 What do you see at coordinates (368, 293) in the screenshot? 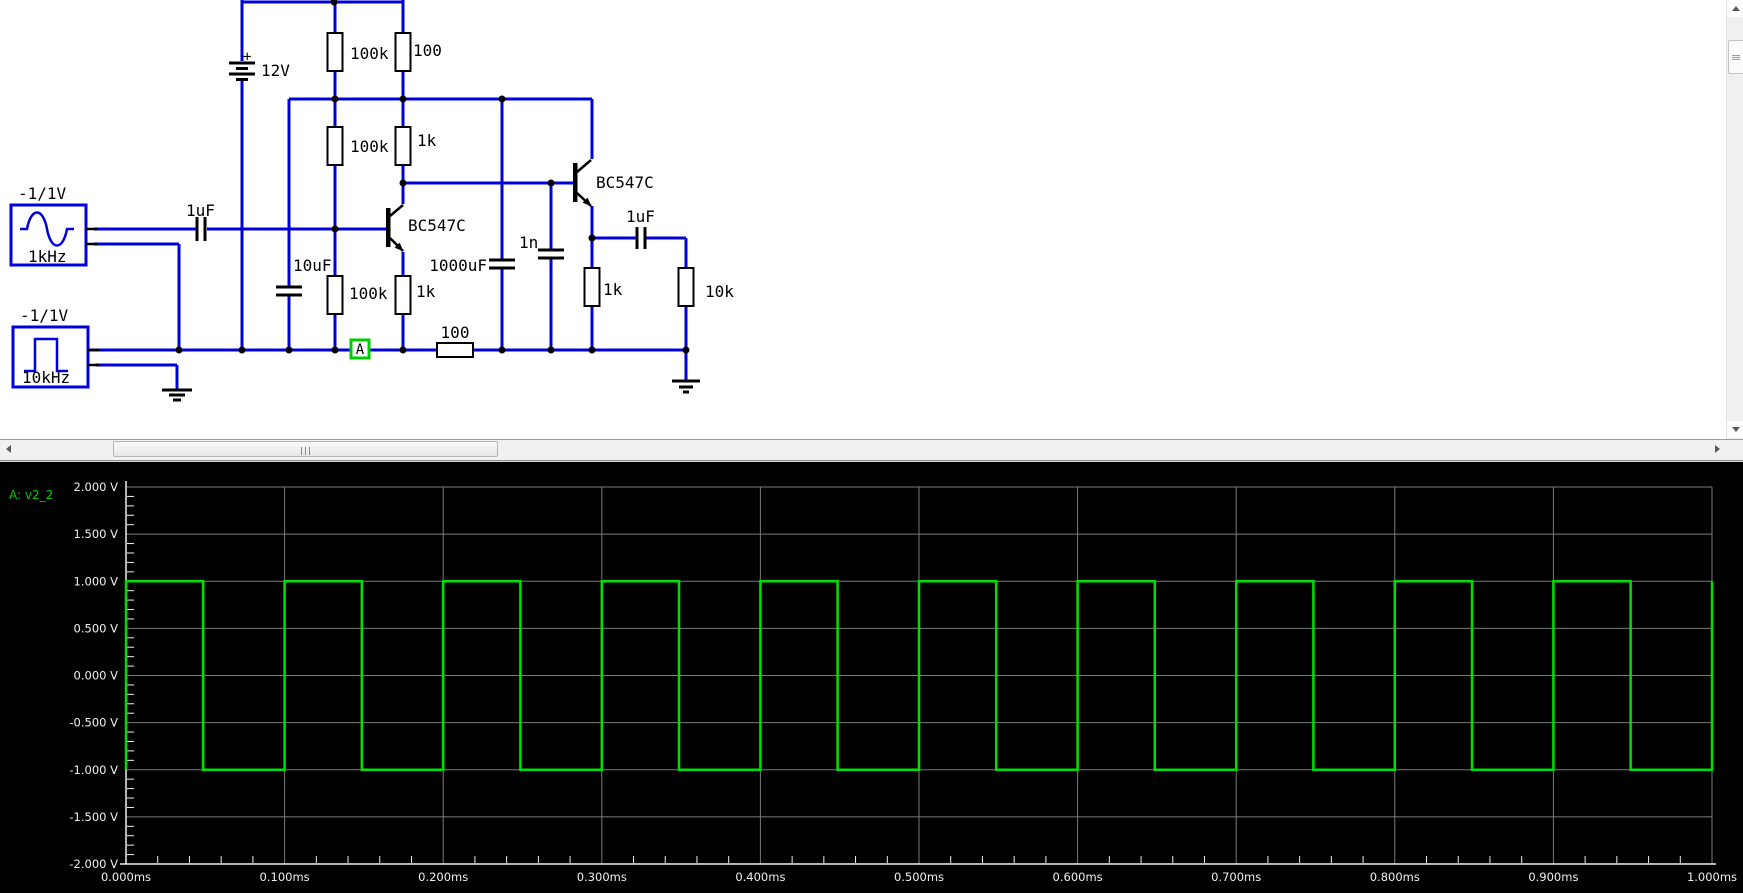
I see `label-r-bot1: 100k` at bounding box center [368, 293].